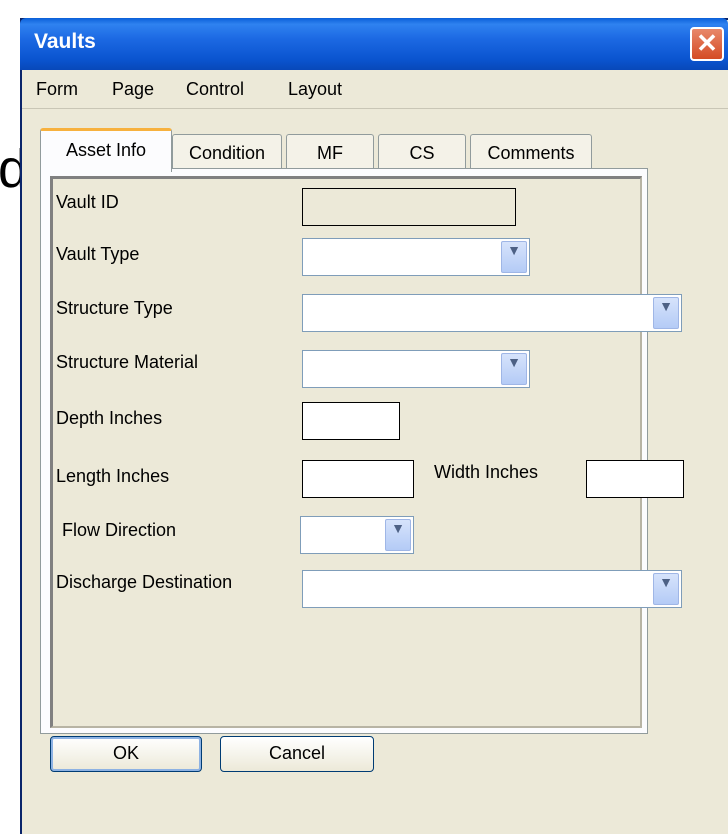 The width and height of the screenshot is (728, 834). Describe the element at coordinates (374, 44) in the screenshot. I see `title-bar: Vaults ✕` at that location.